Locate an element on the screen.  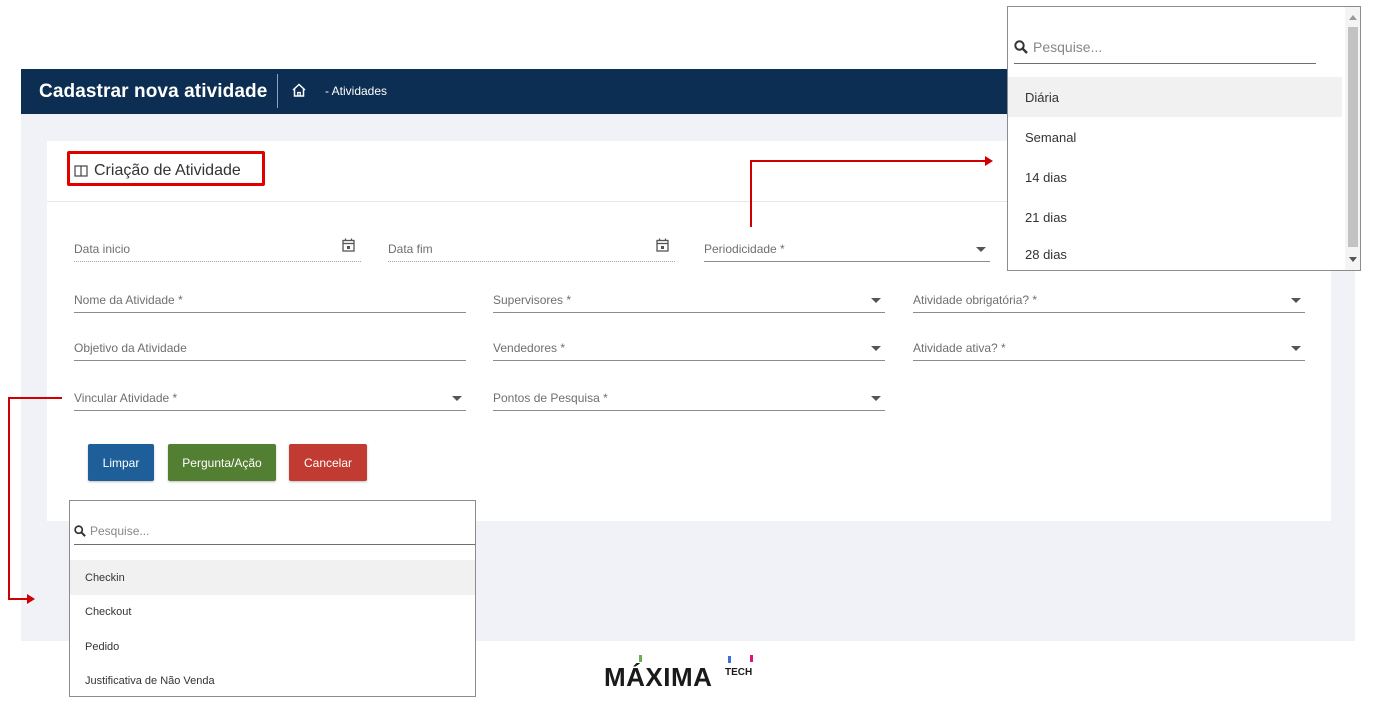
vincular-option-pedido: Pedido is located at coordinates (272, 646).